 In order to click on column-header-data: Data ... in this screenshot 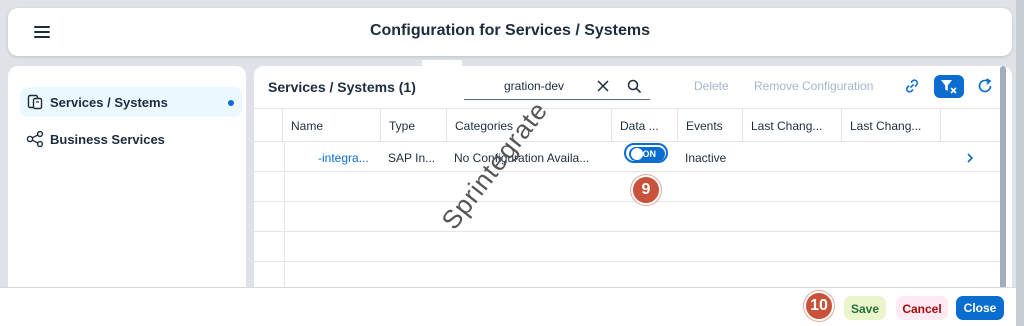, I will do `click(644, 125)`.